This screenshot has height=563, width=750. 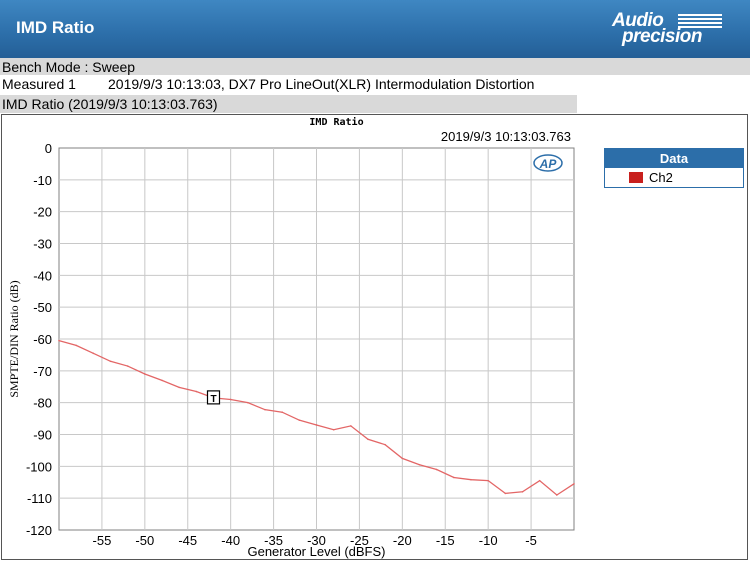 I want to click on ap-logo-text: AP, so click(x=548, y=164).